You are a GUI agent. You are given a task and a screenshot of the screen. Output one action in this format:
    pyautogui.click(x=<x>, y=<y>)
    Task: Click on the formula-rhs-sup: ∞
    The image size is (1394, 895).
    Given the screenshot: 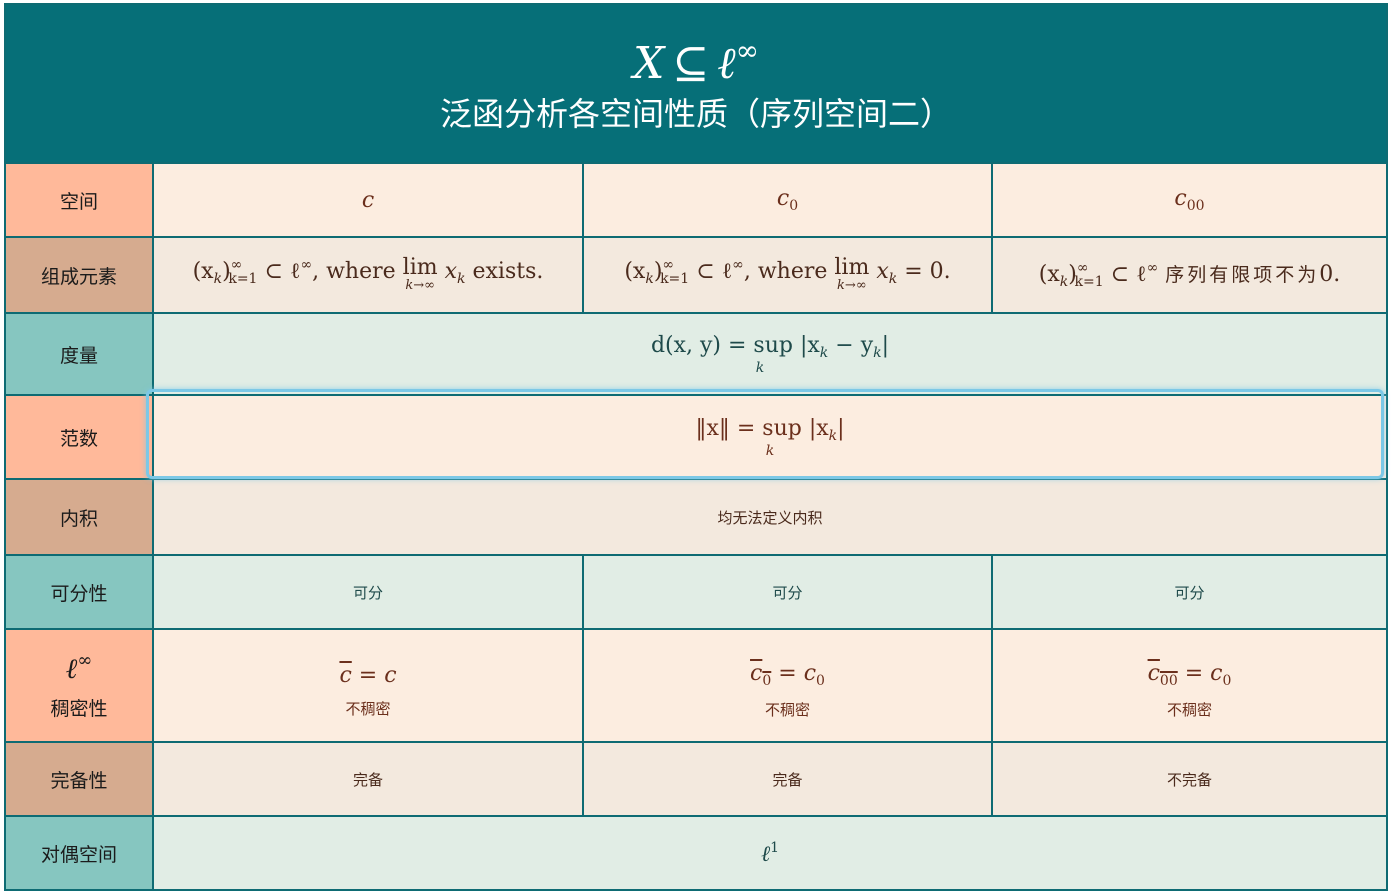 What is the action you would take?
    pyautogui.click(x=747, y=50)
    